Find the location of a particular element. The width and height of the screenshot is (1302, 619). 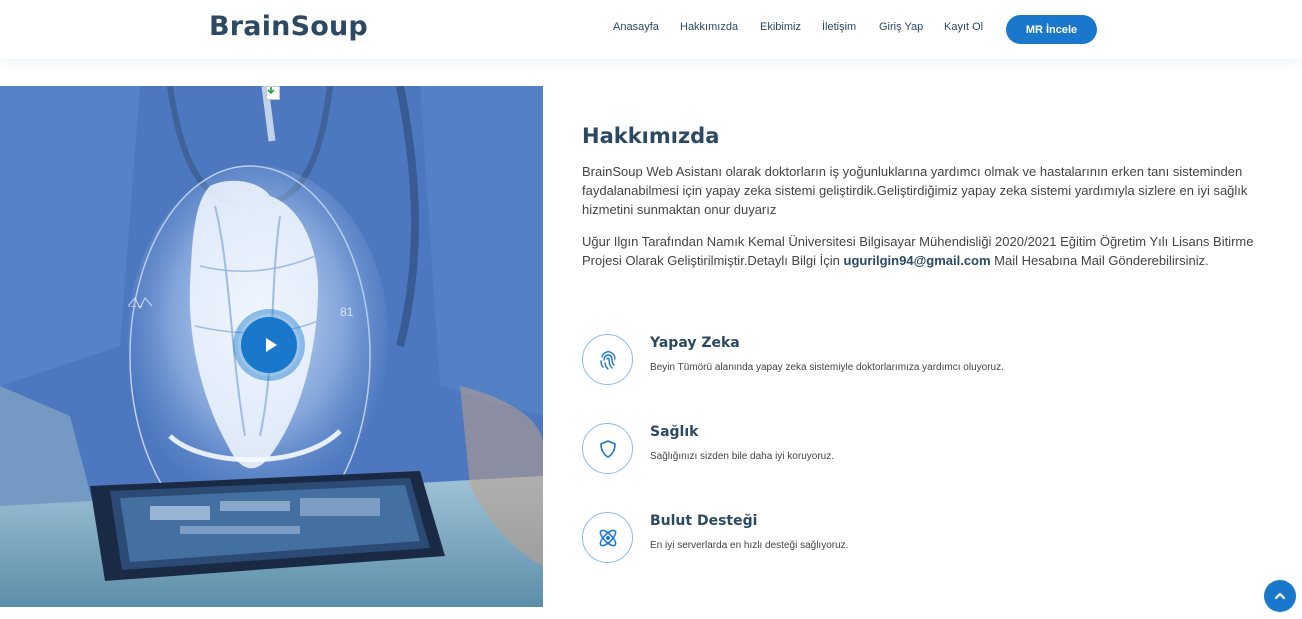

heart-rate-readout: 81 is located at coordinates (347, 312).